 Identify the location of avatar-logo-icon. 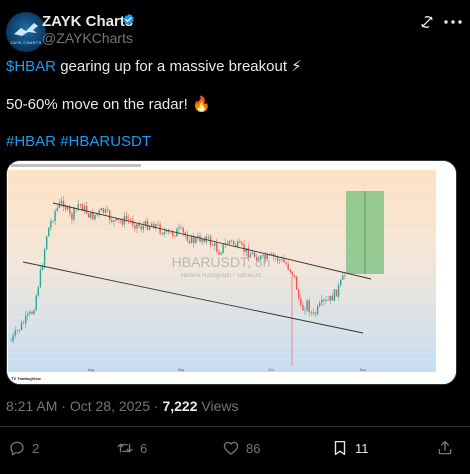
(26, 29).